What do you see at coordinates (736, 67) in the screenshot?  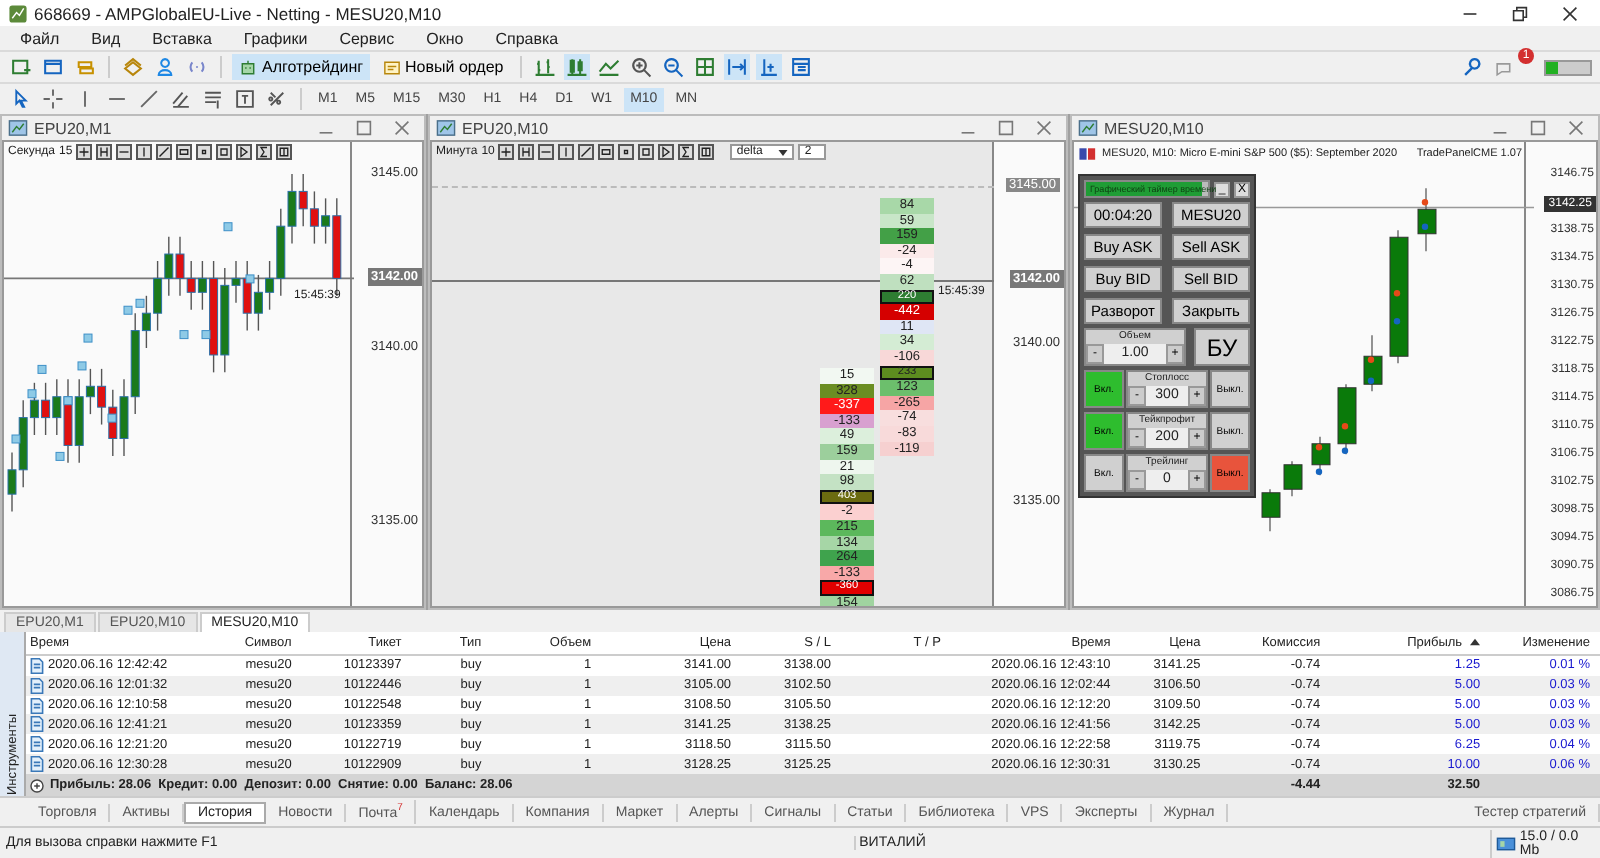 I see `scroll-end-icon` at bounding box center [736, 67].